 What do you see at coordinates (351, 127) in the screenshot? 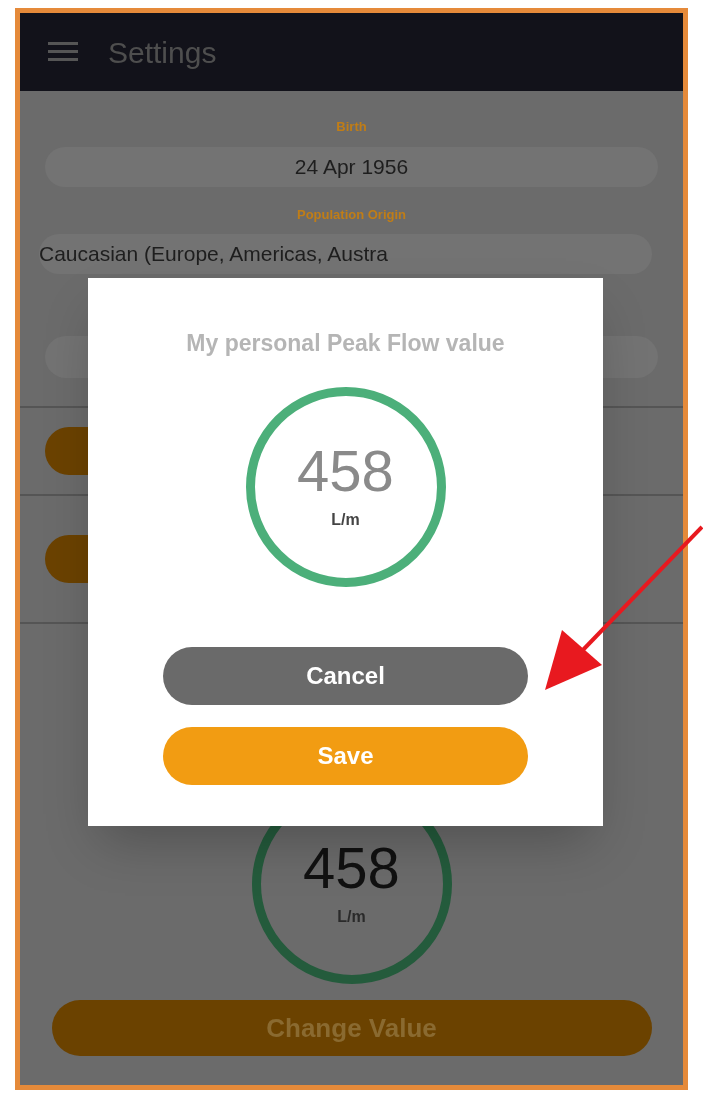
I see `field-label: Birth` at bounding box center [351, 127].